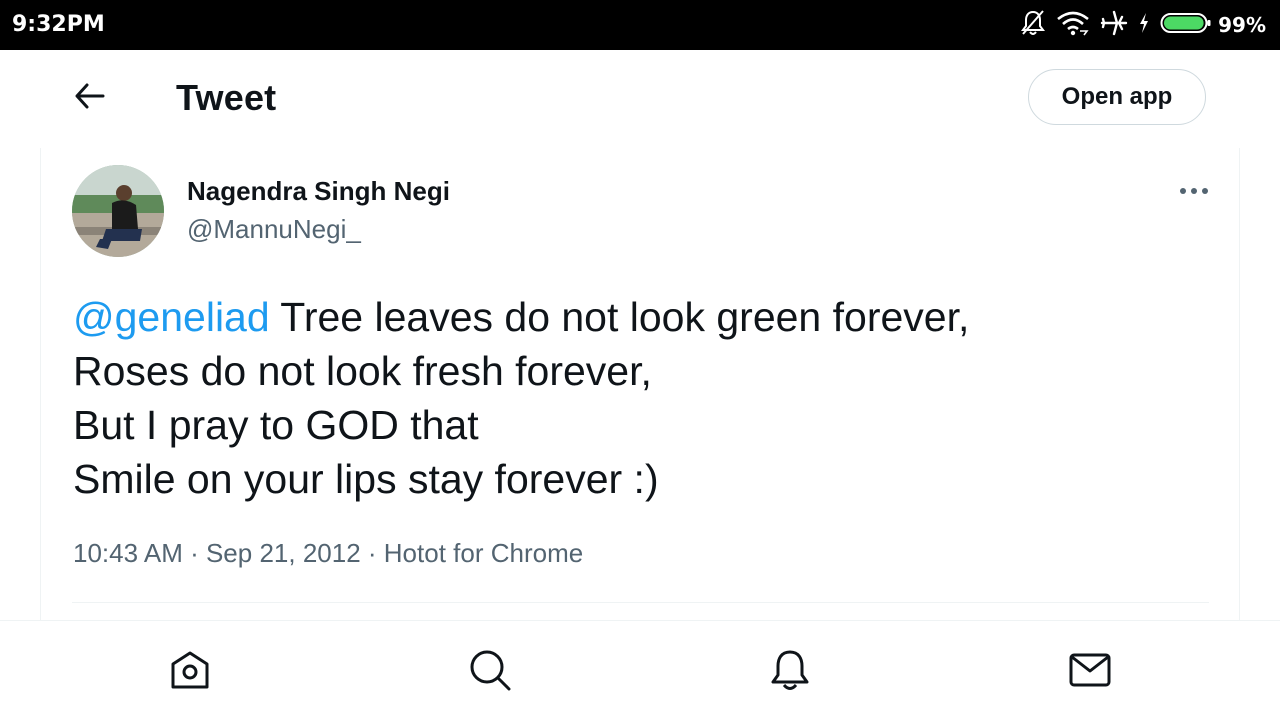 This screenshot has height=721, width=1280. Describe the element at coordinates (366, 479) in the screenshot. I see `tweet-text-line: Smile on your lips stay forever :)` at that location.